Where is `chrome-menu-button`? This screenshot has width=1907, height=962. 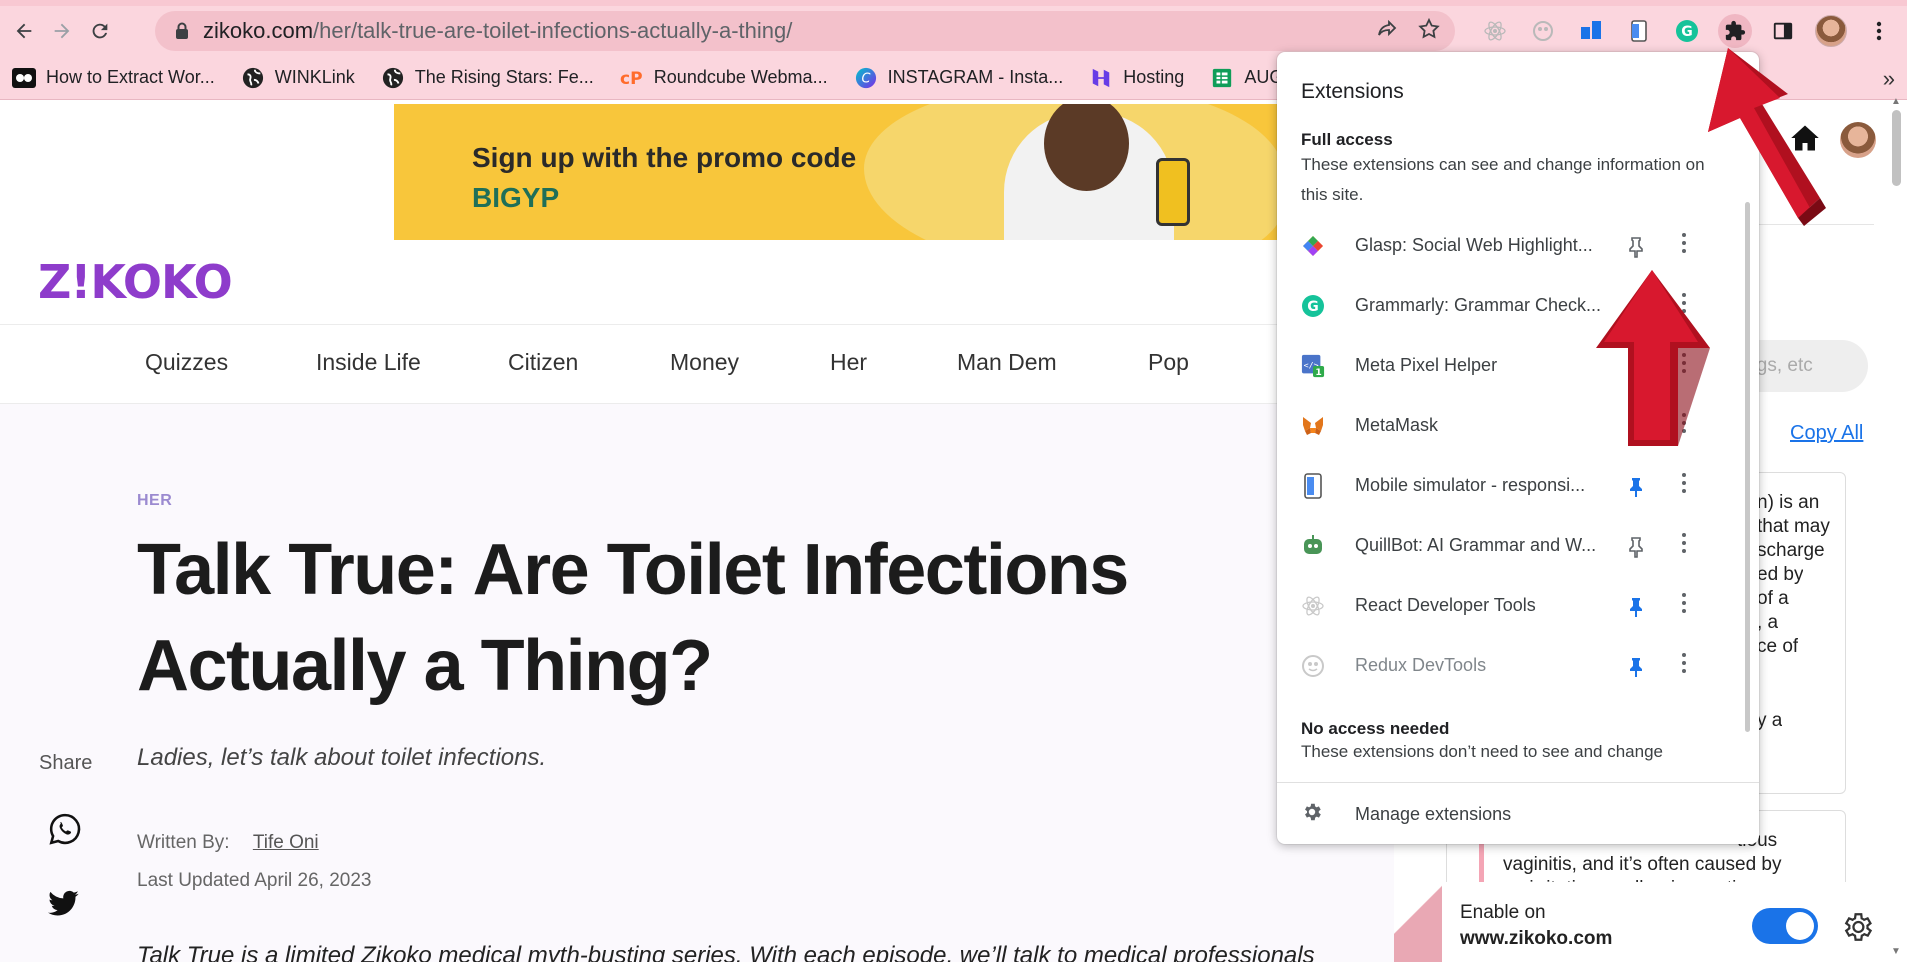
chrome-menu-button is located at coordinates (1879, 31).